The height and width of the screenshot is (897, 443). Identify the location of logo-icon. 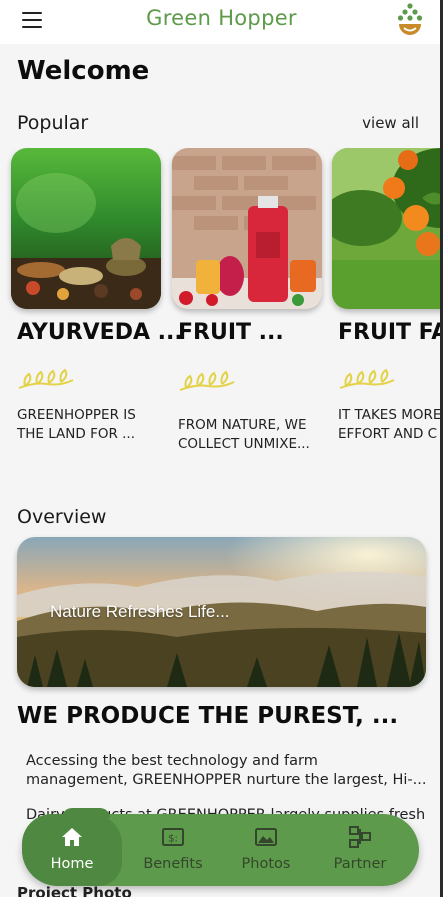
(410, 19).